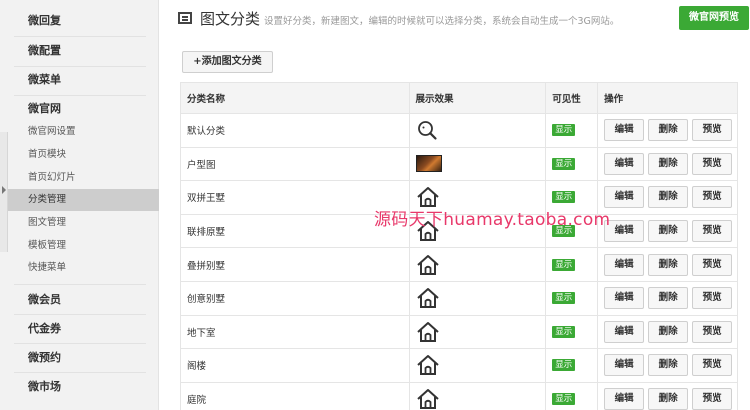 This screenshot has height=410, width=750. I want to click on table-row: 庭院 显示 编辑 删除 预览, so click(459, 395).